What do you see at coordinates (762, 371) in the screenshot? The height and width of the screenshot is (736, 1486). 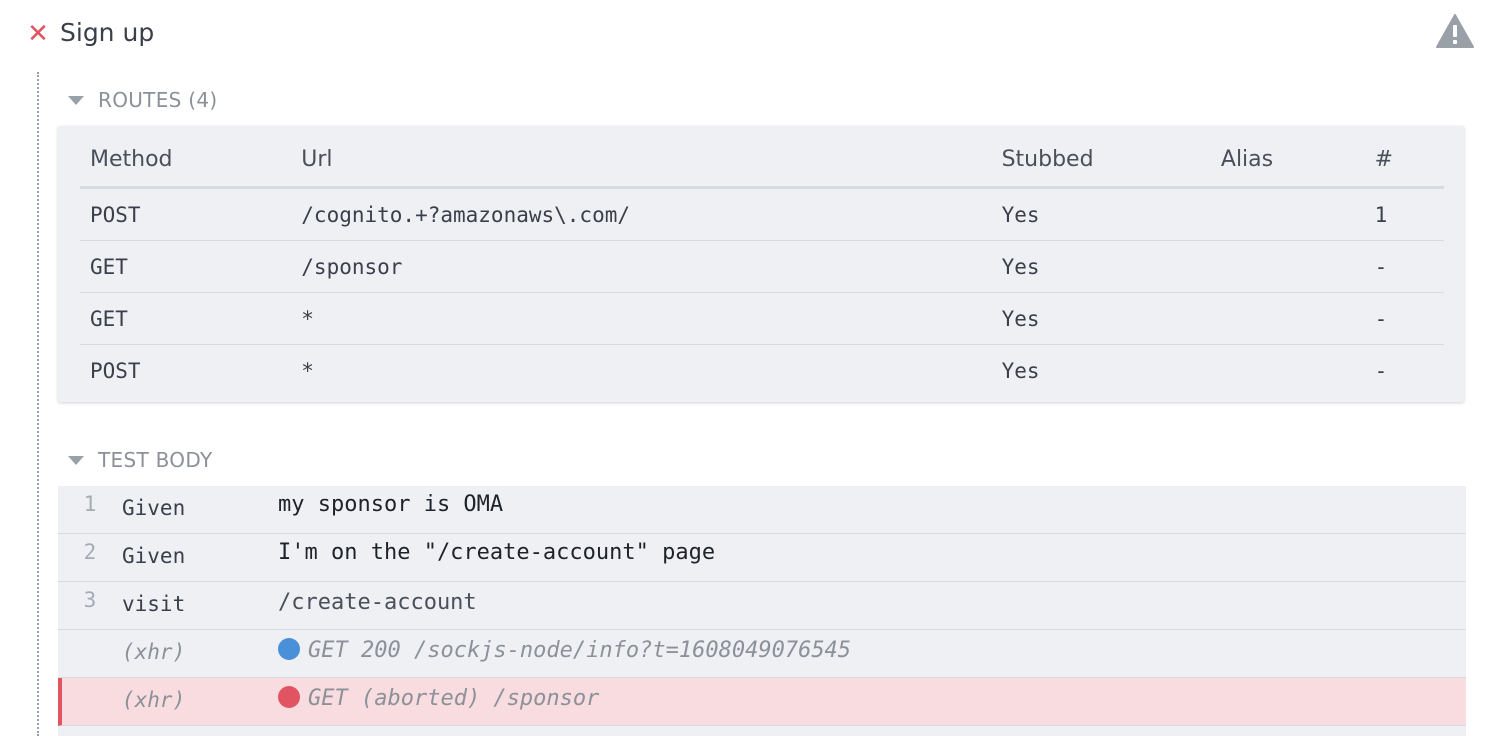 I see `table-row: POST * Yes -` at bounding box center [762, 371].